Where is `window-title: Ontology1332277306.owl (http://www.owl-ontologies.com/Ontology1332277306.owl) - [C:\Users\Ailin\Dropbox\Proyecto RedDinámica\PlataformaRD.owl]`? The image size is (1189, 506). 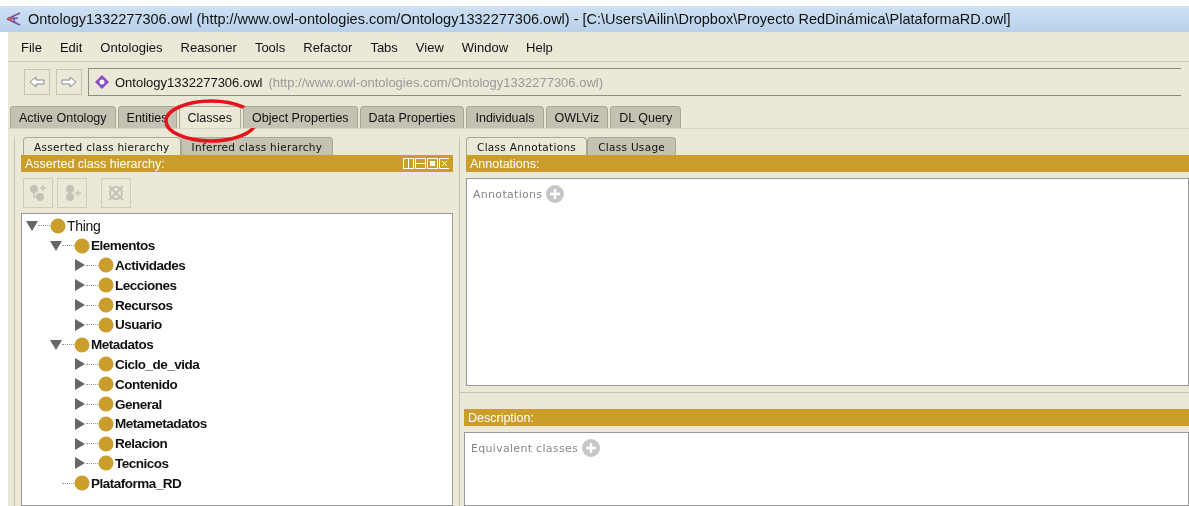
window-title: Ontology1332277306.owl (http://www.owl-ontologies.com/Ontology1332277306.owl) - [C:\Users\Ailin\Dropbox\Proyecto RedDinámica\PlataformaRD.owl] is located at coordinates (519, 19).